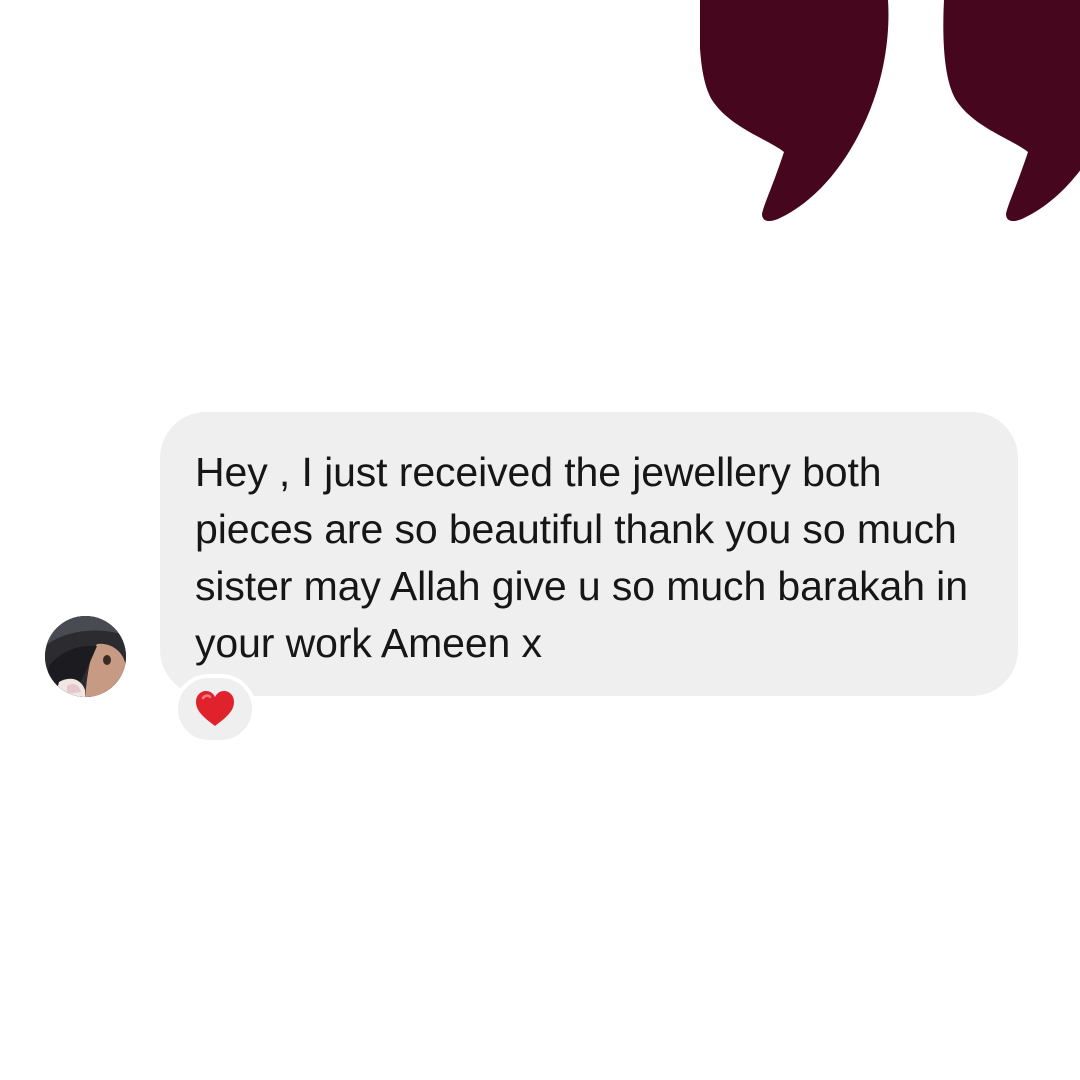  I want to click on quotation-mark-icon, so click(890, 112).